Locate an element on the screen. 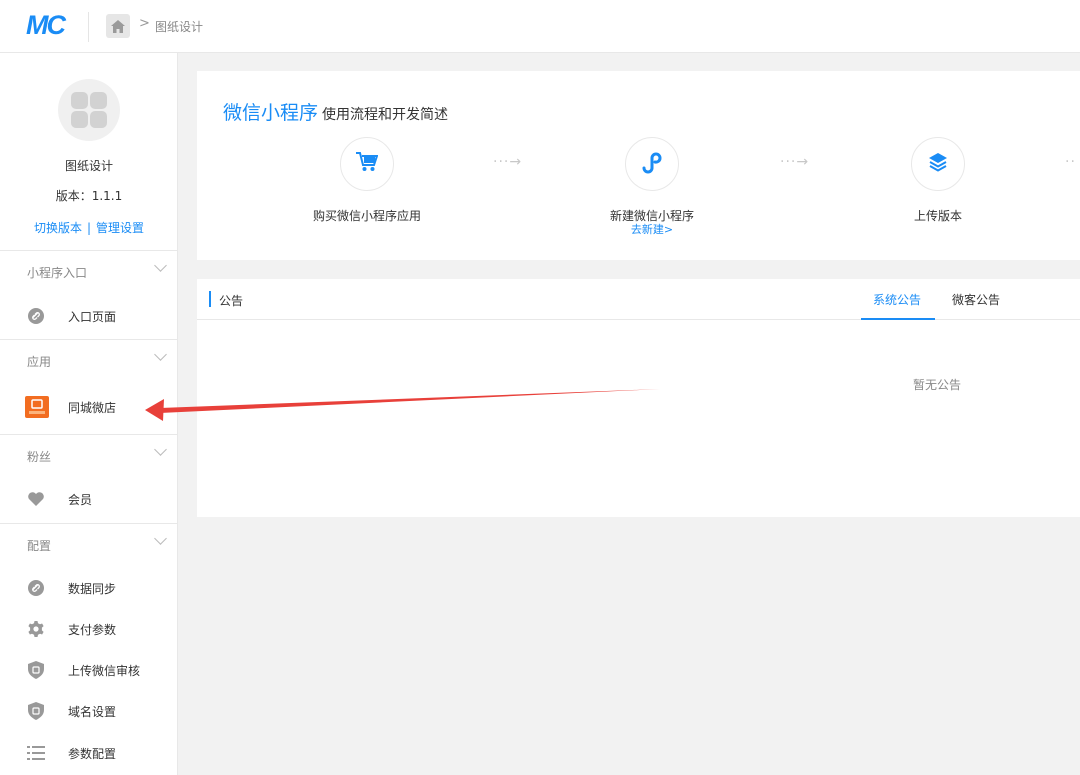  step-buy-app is located at coordinates (367, 164).